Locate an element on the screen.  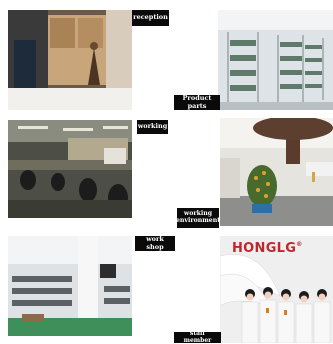
label-working-environment: working environment is located at coordinates (198, 218).